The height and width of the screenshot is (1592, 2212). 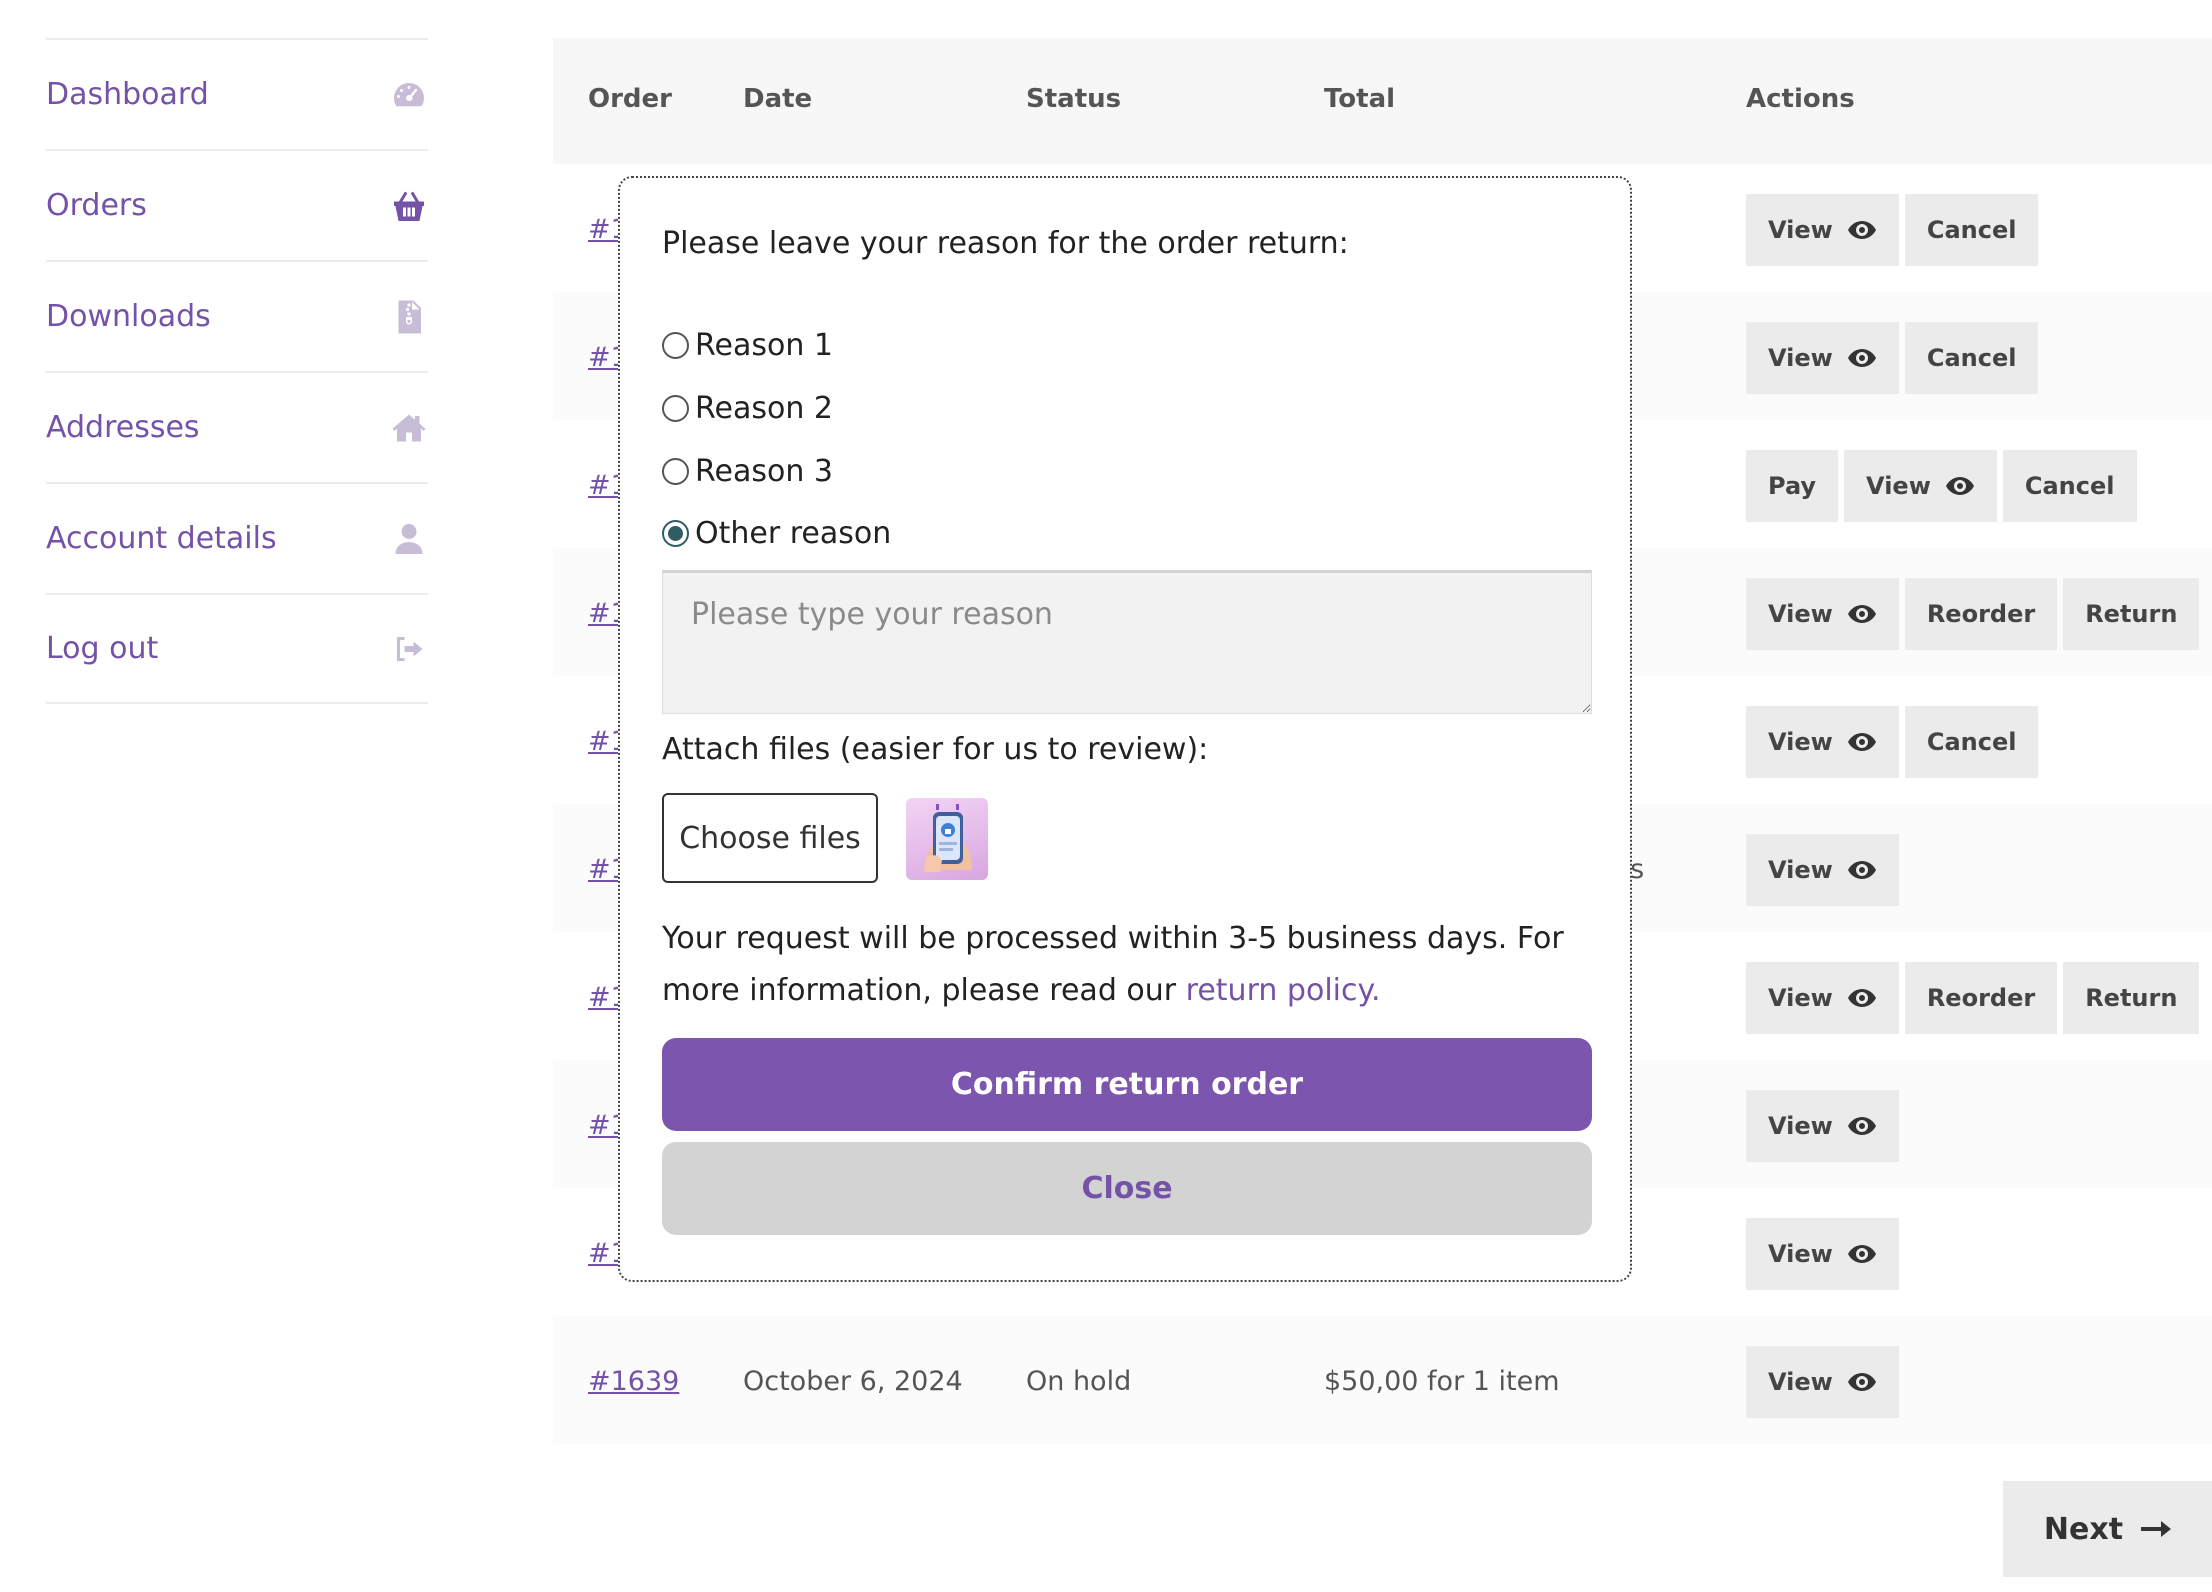 I want to click on close-modal-button: Close, so click(x=1127, y=1188).